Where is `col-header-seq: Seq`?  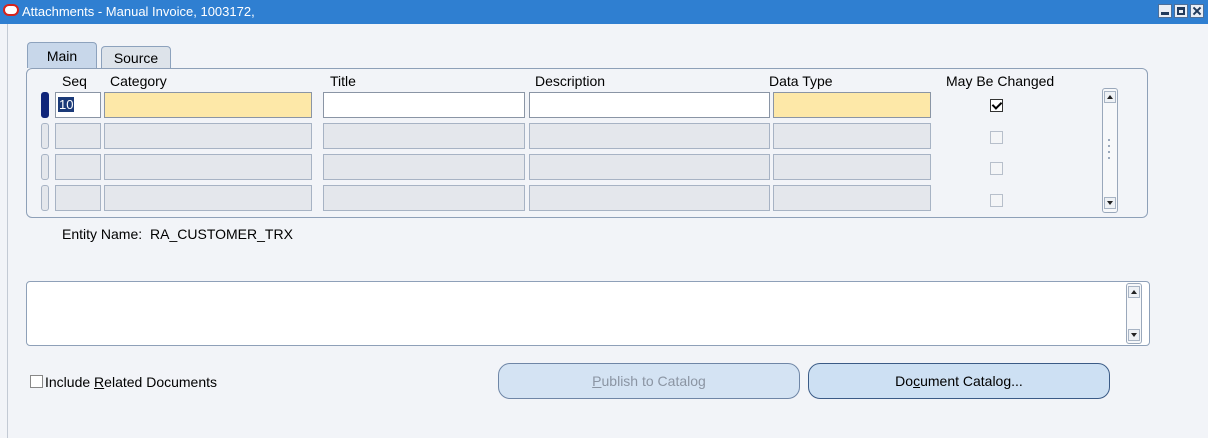
col-header-seq: Seq is located at coordinates (74, 81).